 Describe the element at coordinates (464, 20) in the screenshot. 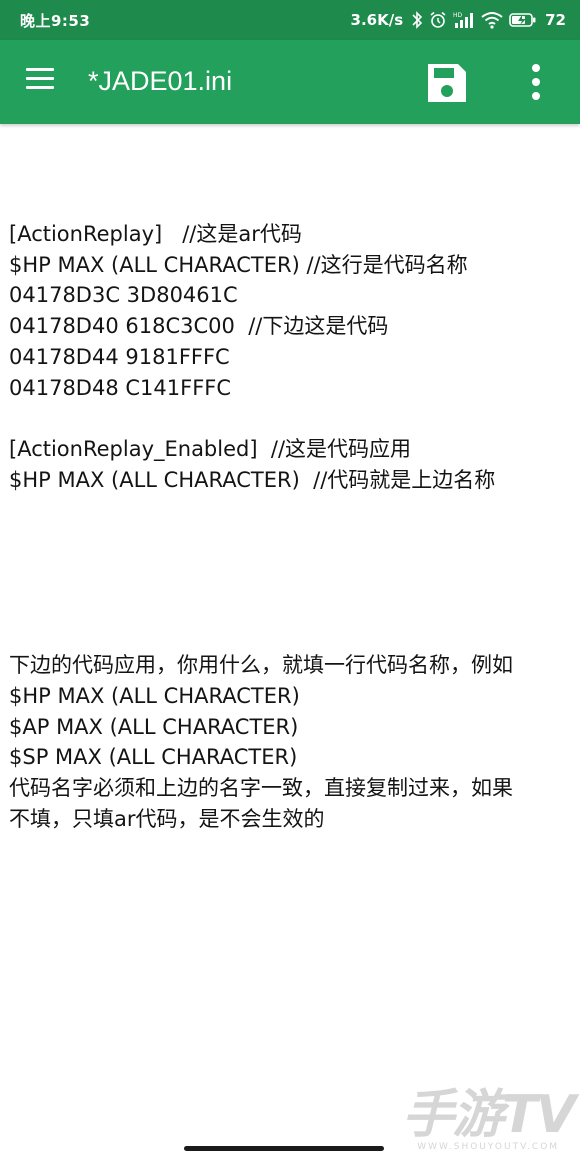

I see `hd-signal-icon: HD` at that location.